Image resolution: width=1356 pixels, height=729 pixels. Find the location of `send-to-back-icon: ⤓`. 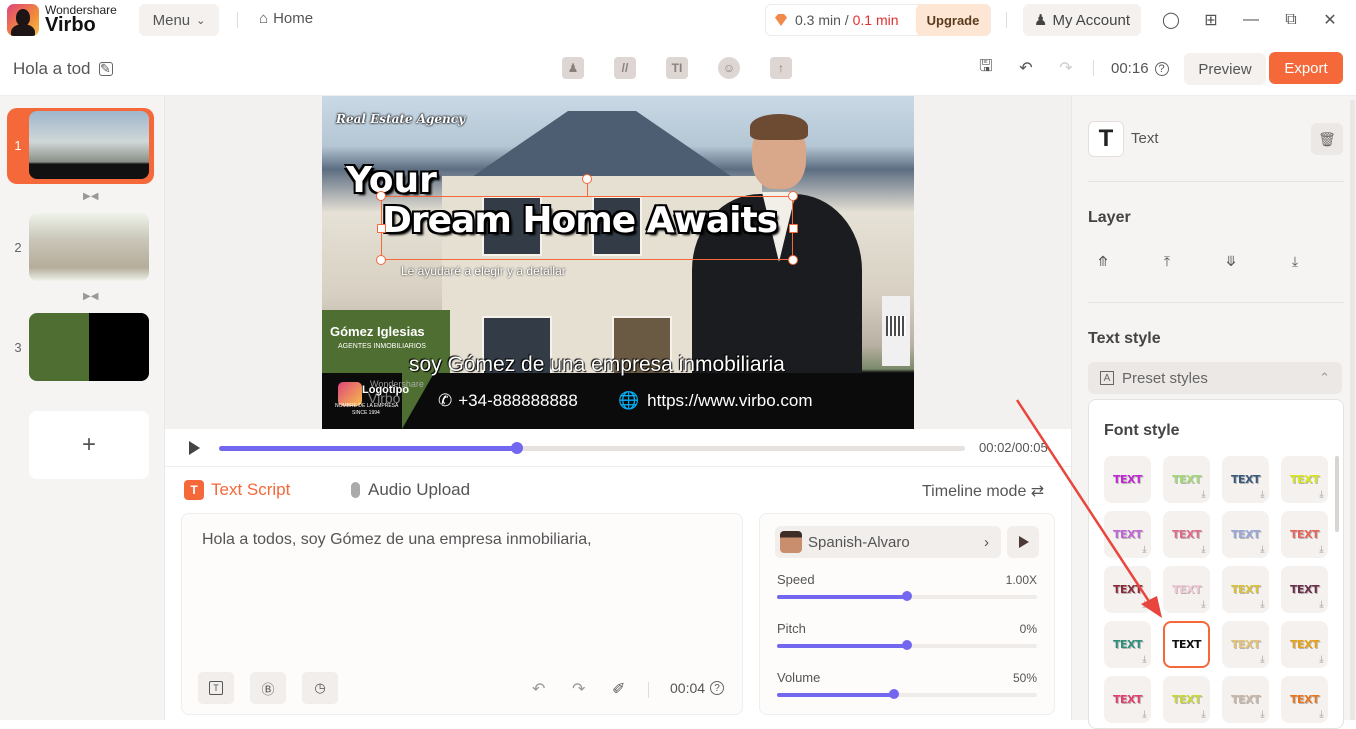

send-to-back-icon: ⤓ is located at coordinates (1295, 261).